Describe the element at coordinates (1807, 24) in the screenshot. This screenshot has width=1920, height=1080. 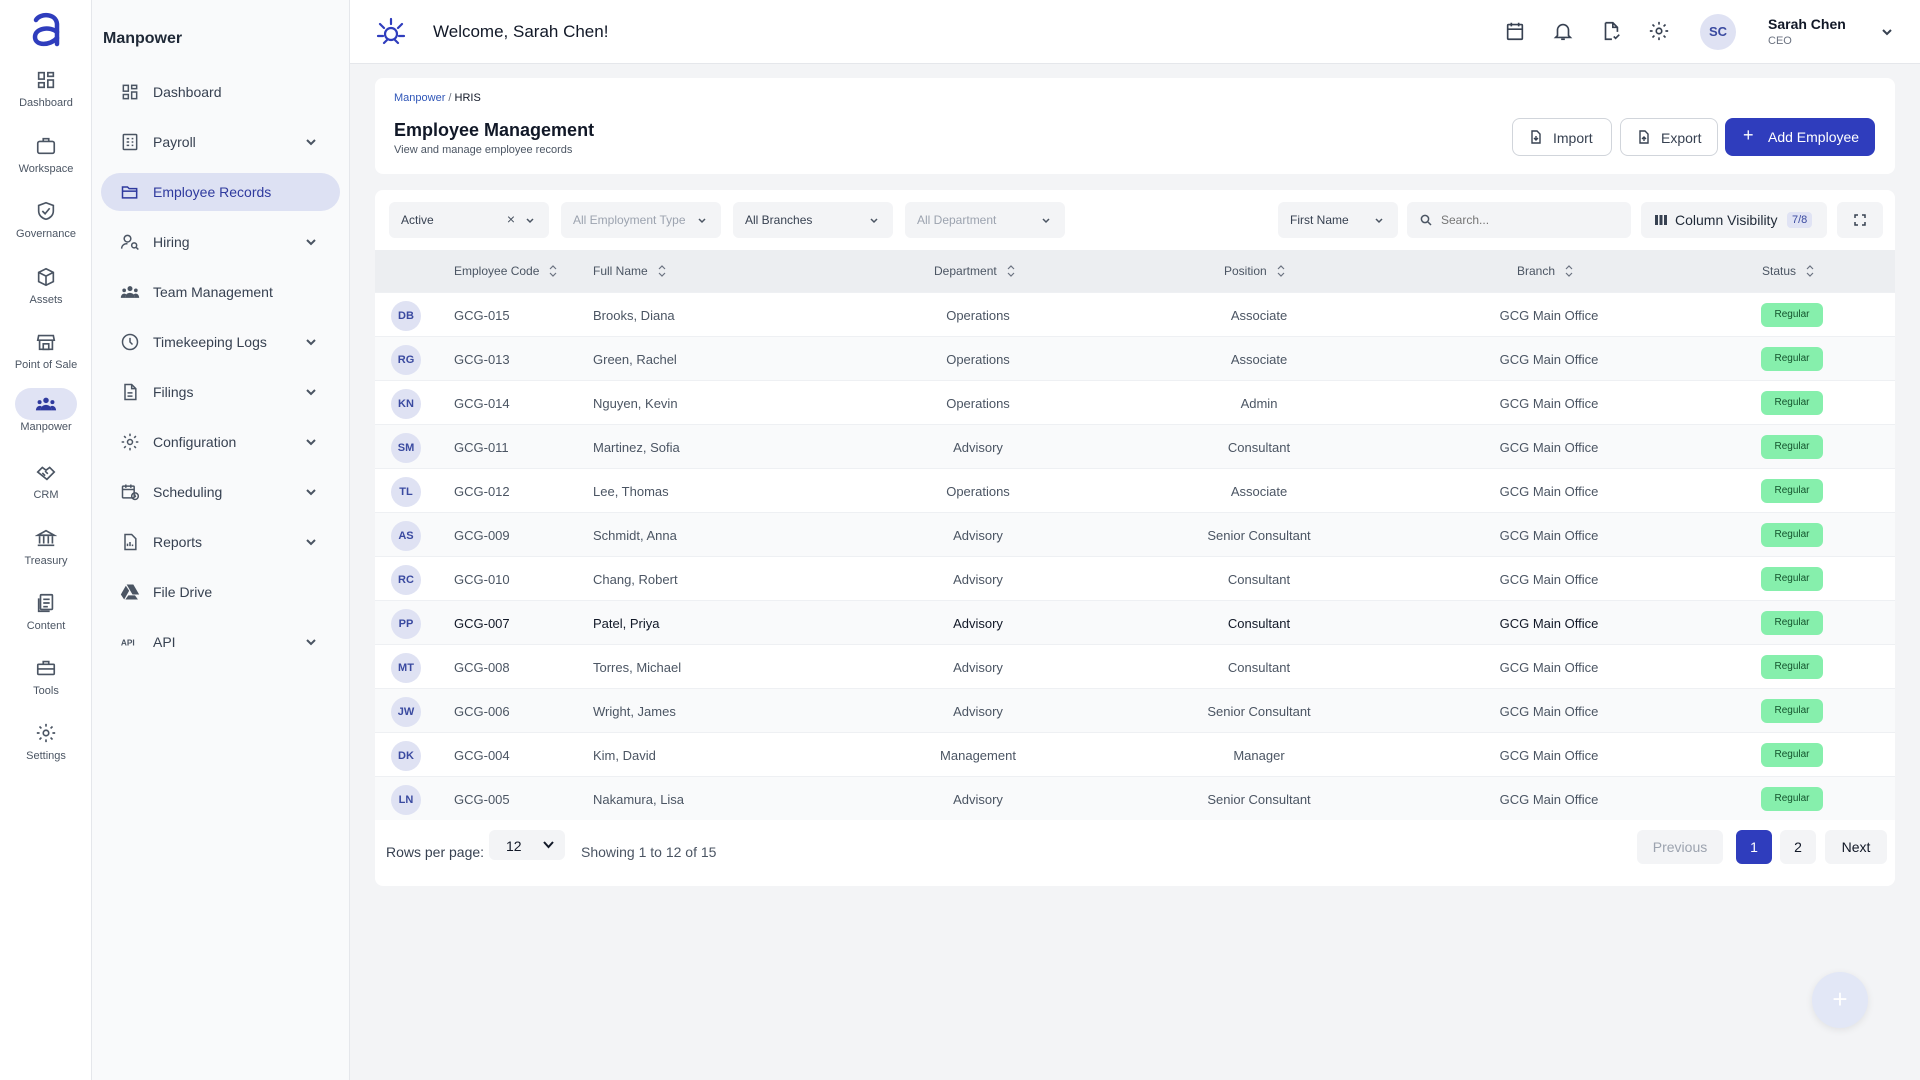
I see `user-name: Sarah Chen` at that location.